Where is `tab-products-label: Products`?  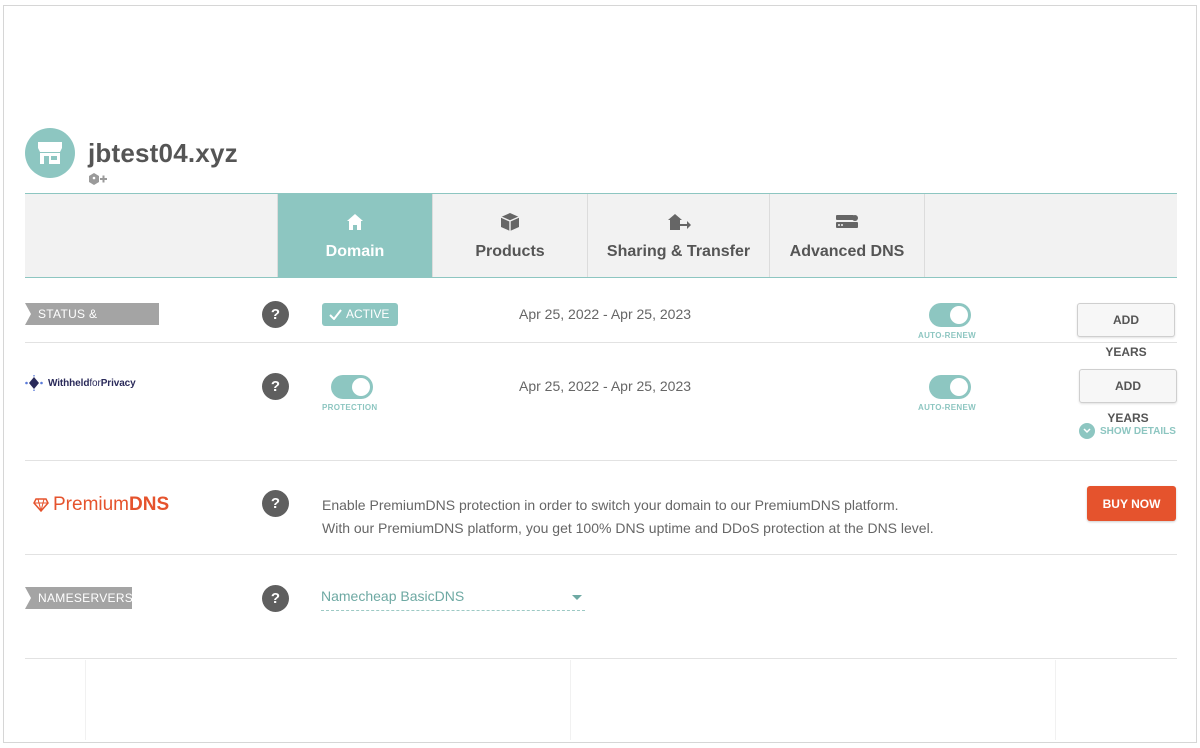 tab-products-label: Products is located at coordinates (510, 251).